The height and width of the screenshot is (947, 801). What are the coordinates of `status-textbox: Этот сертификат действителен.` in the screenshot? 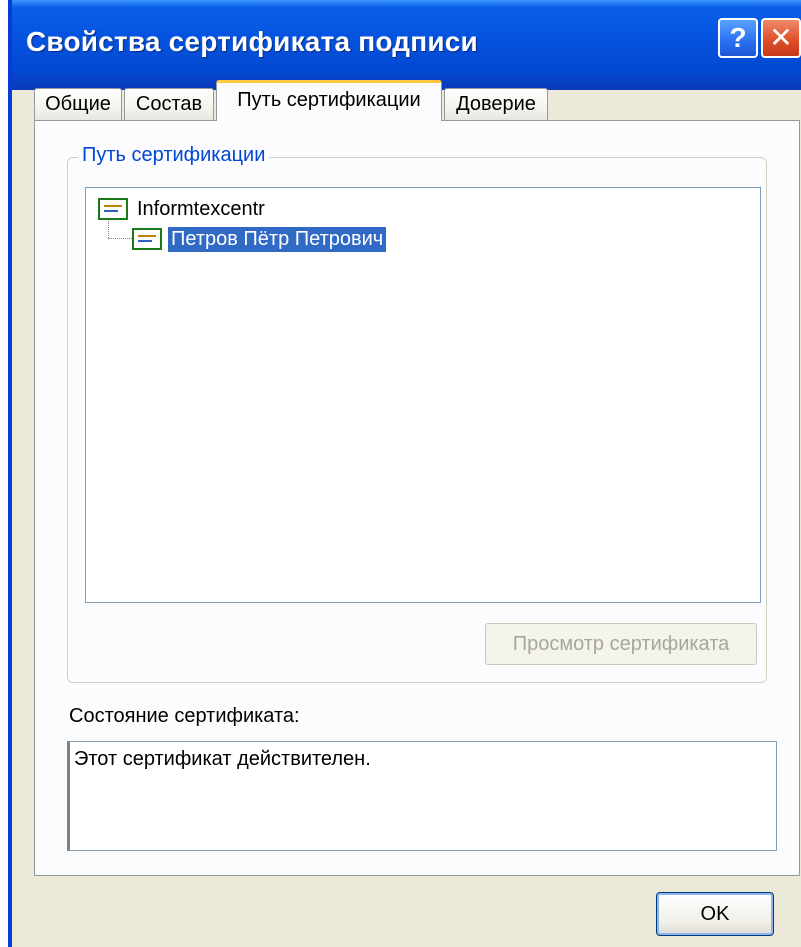 It's located at (422, 796).